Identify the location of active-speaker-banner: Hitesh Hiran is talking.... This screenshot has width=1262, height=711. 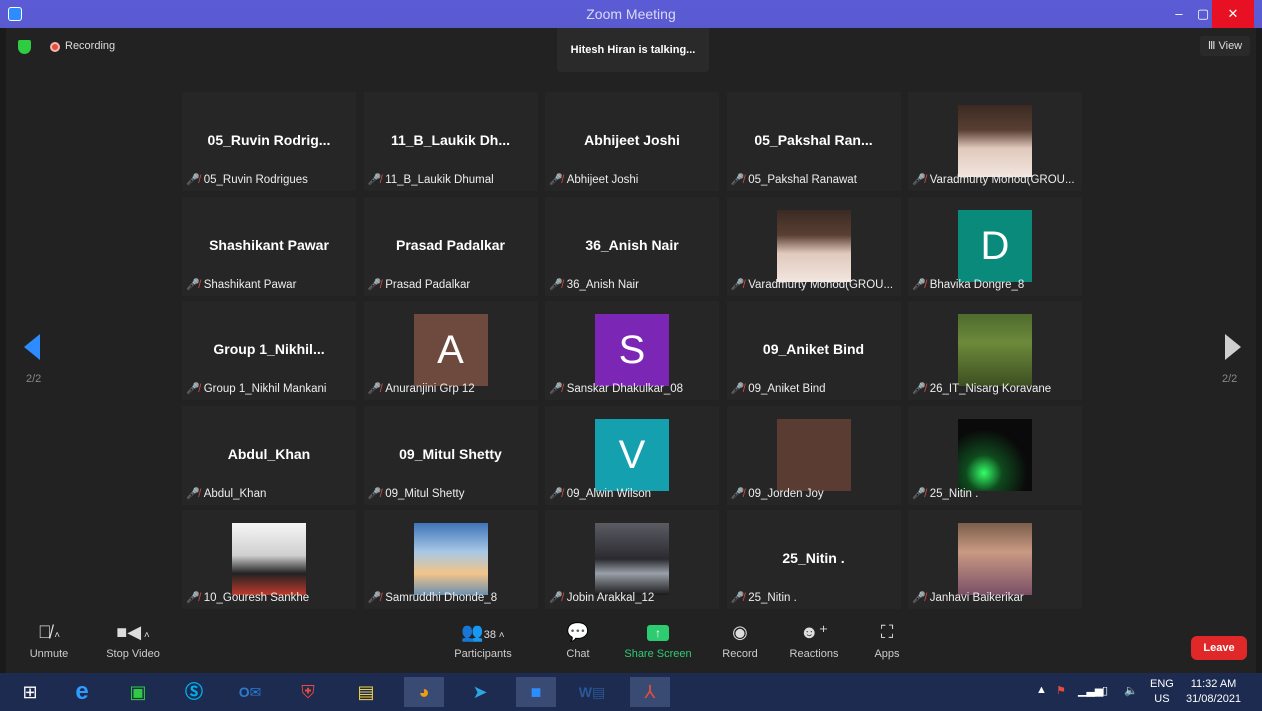
(633, 50).